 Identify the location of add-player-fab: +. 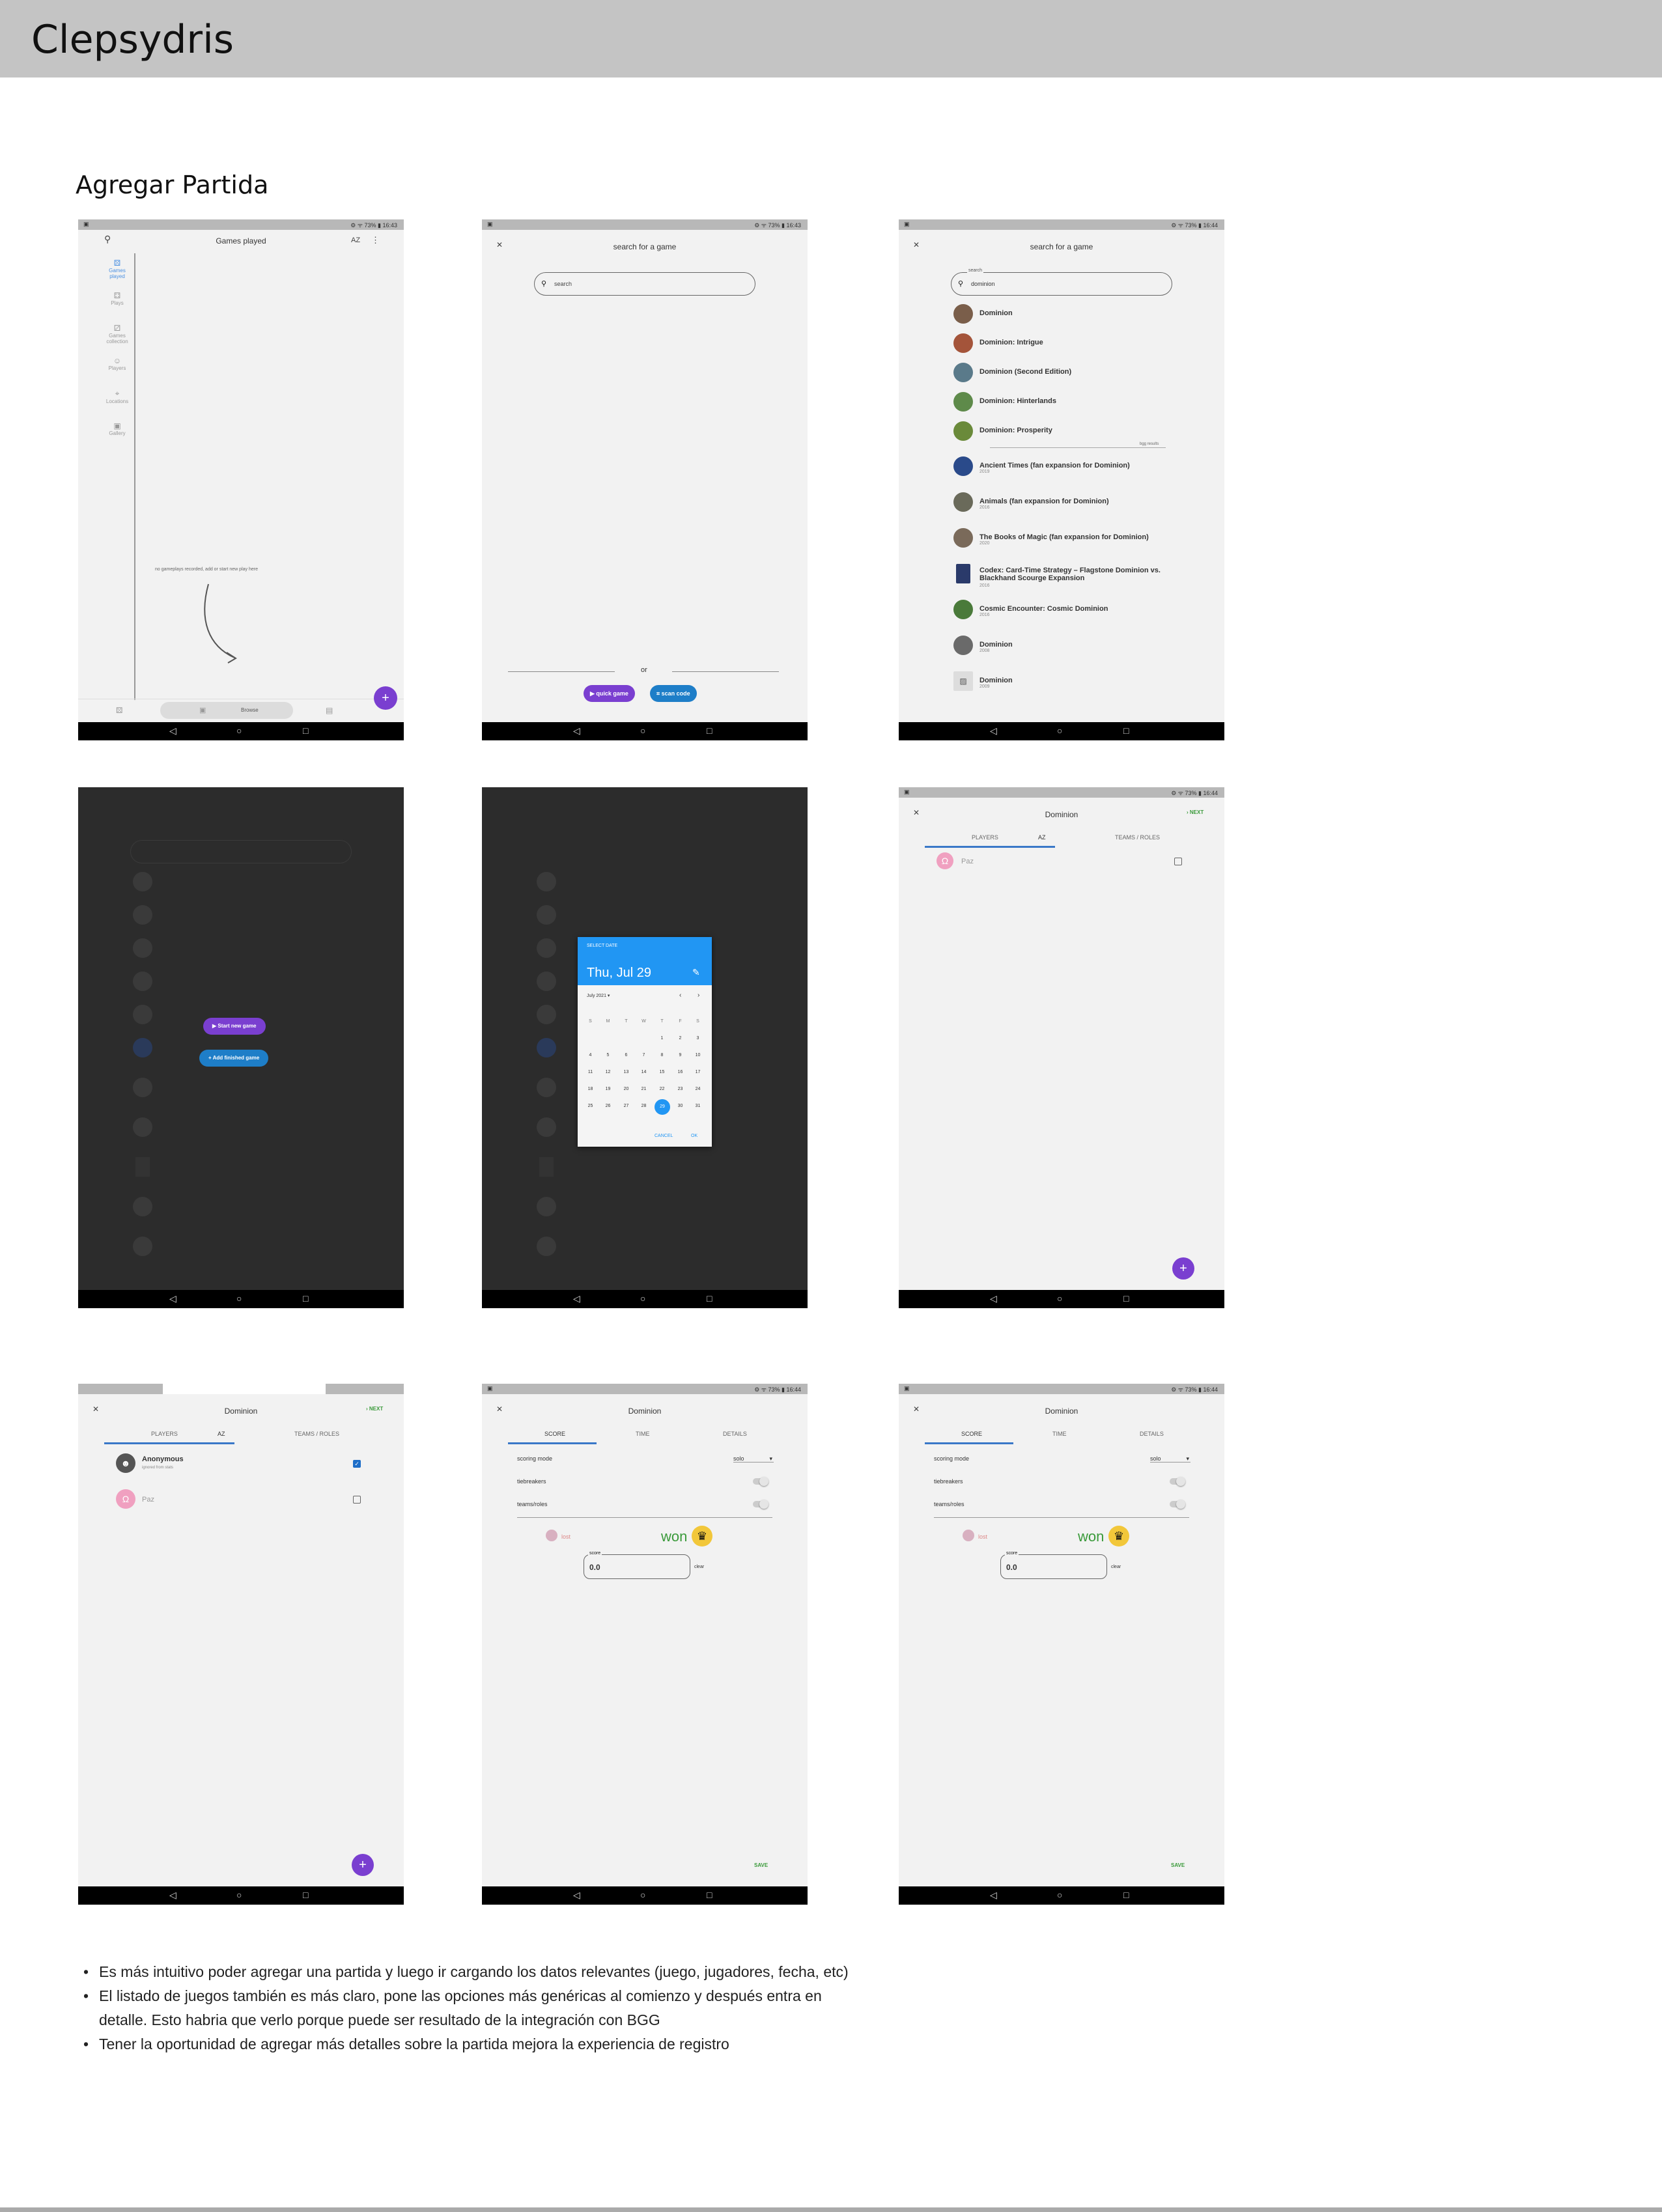
(363, 1865).